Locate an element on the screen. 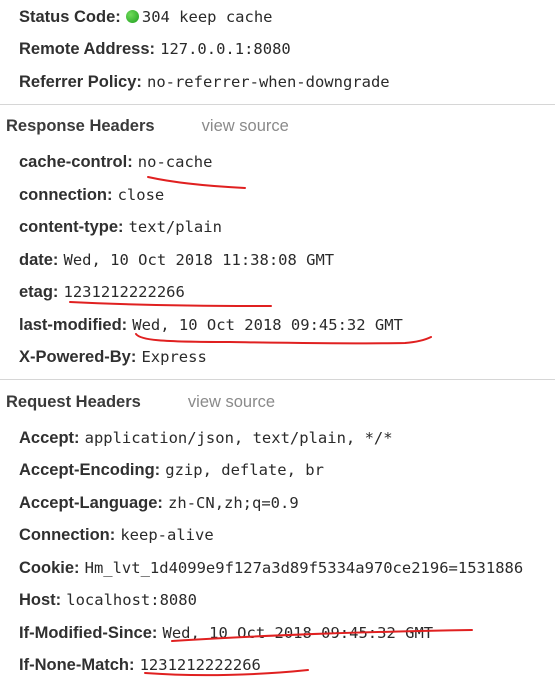  status-dot-icon is located at coordinates (132, 16).